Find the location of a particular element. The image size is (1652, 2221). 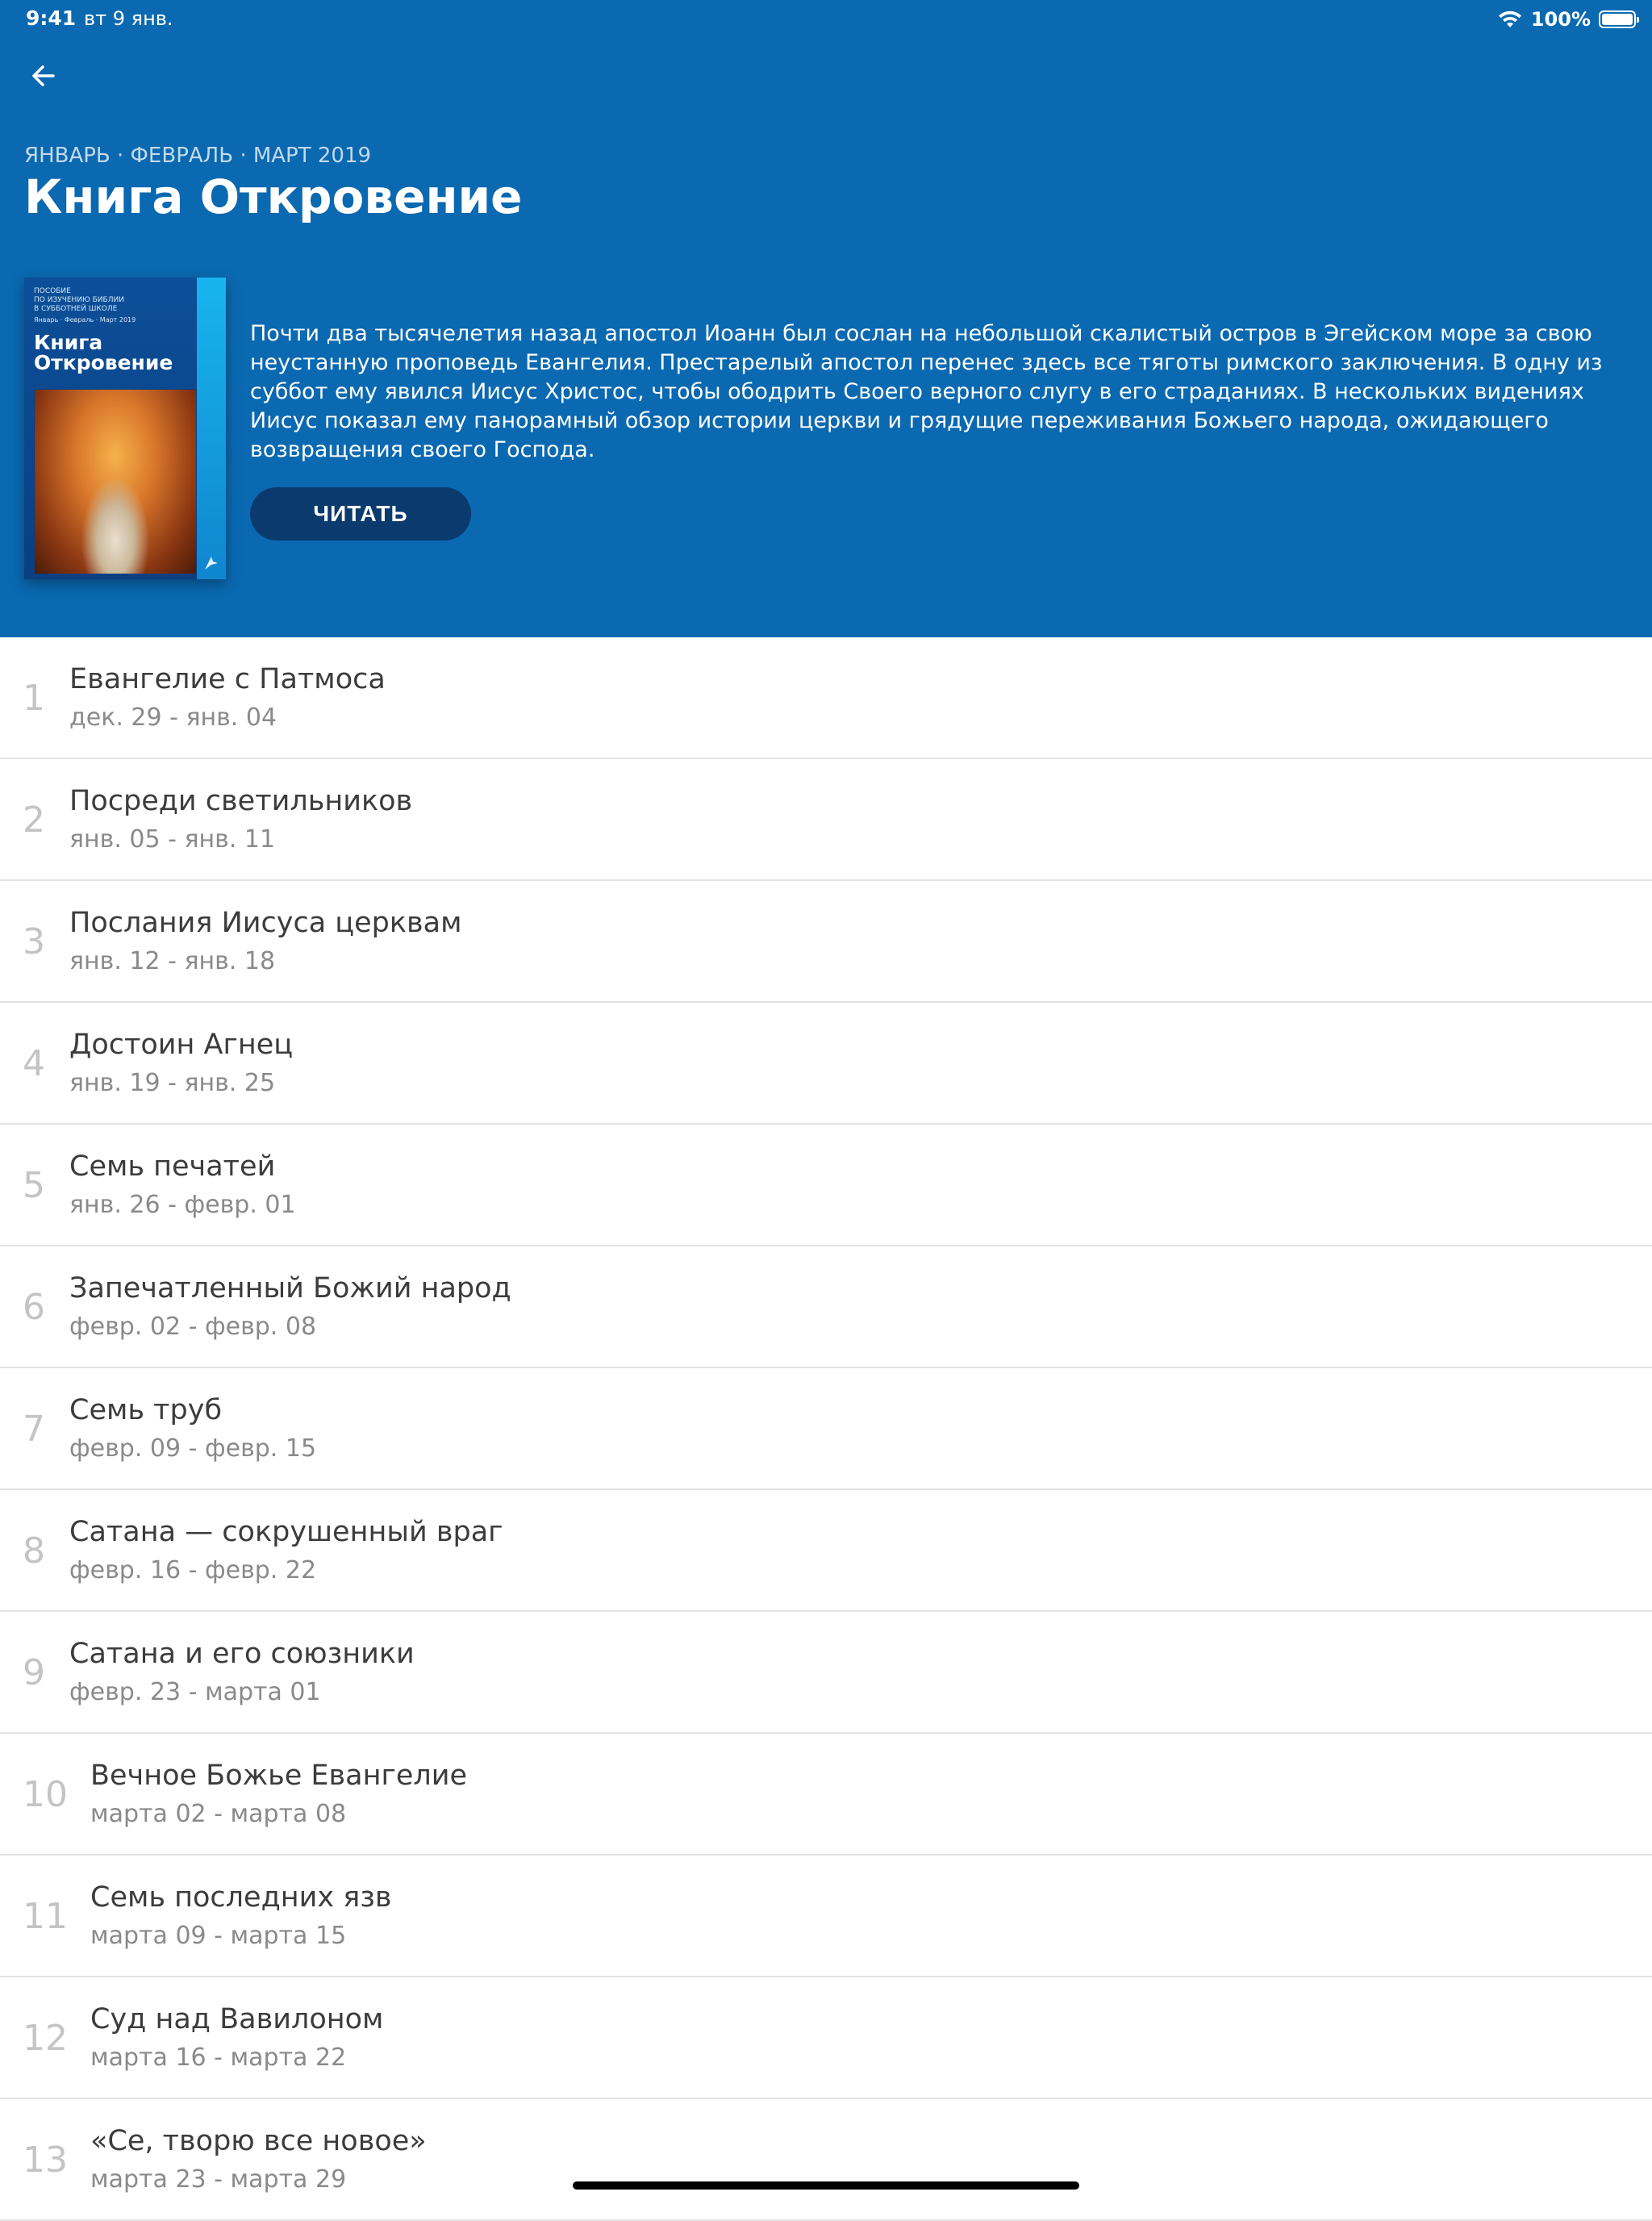

lion-and-lamb-artwork is located at coordinates (116, 481).